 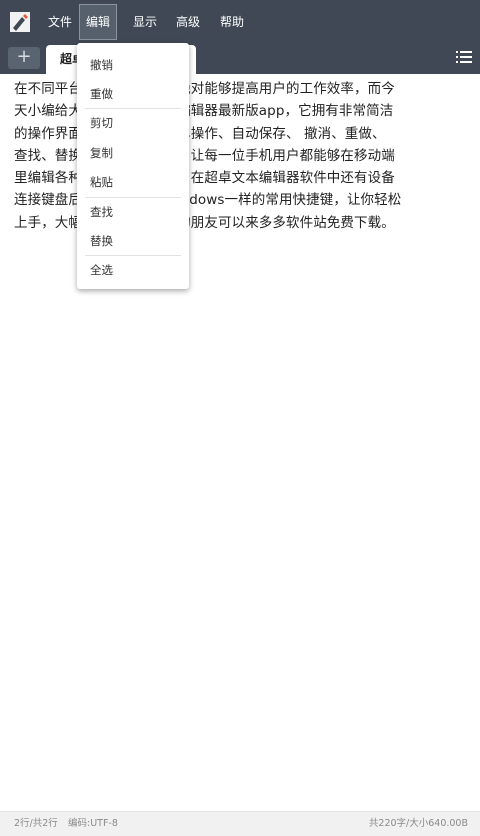 I want to click on menu-edit: 编辑, so click(x=98, y=22).